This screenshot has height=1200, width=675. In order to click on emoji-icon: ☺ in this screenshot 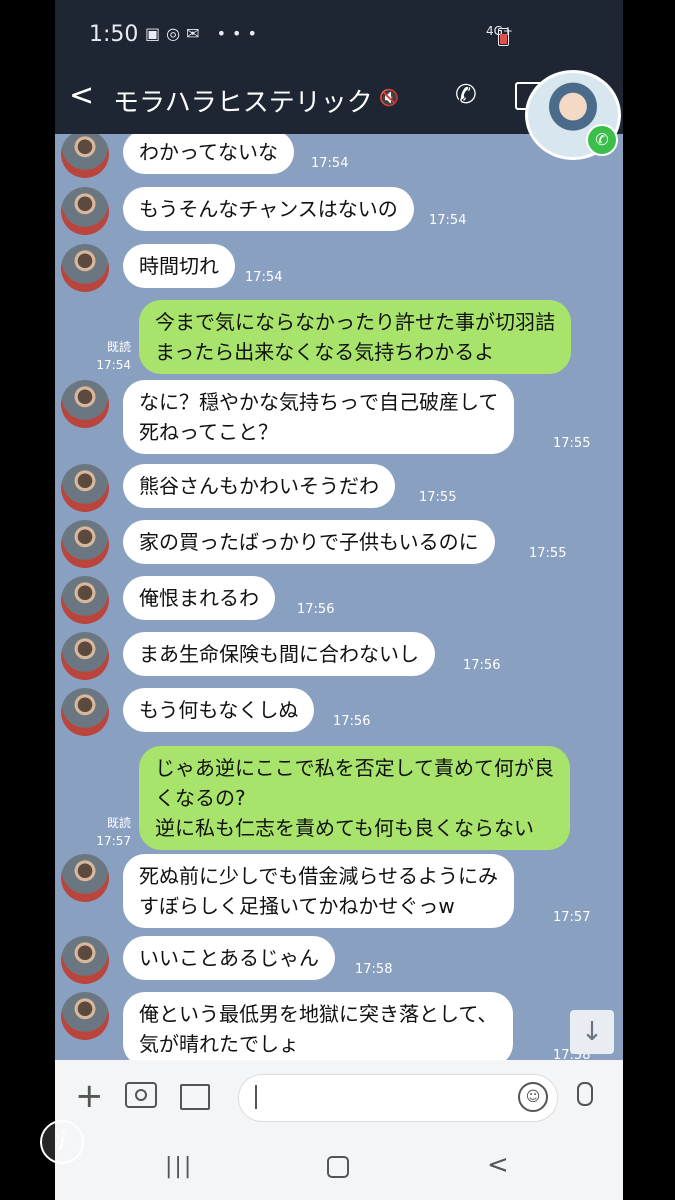, I will do `click(533, 1097)`.